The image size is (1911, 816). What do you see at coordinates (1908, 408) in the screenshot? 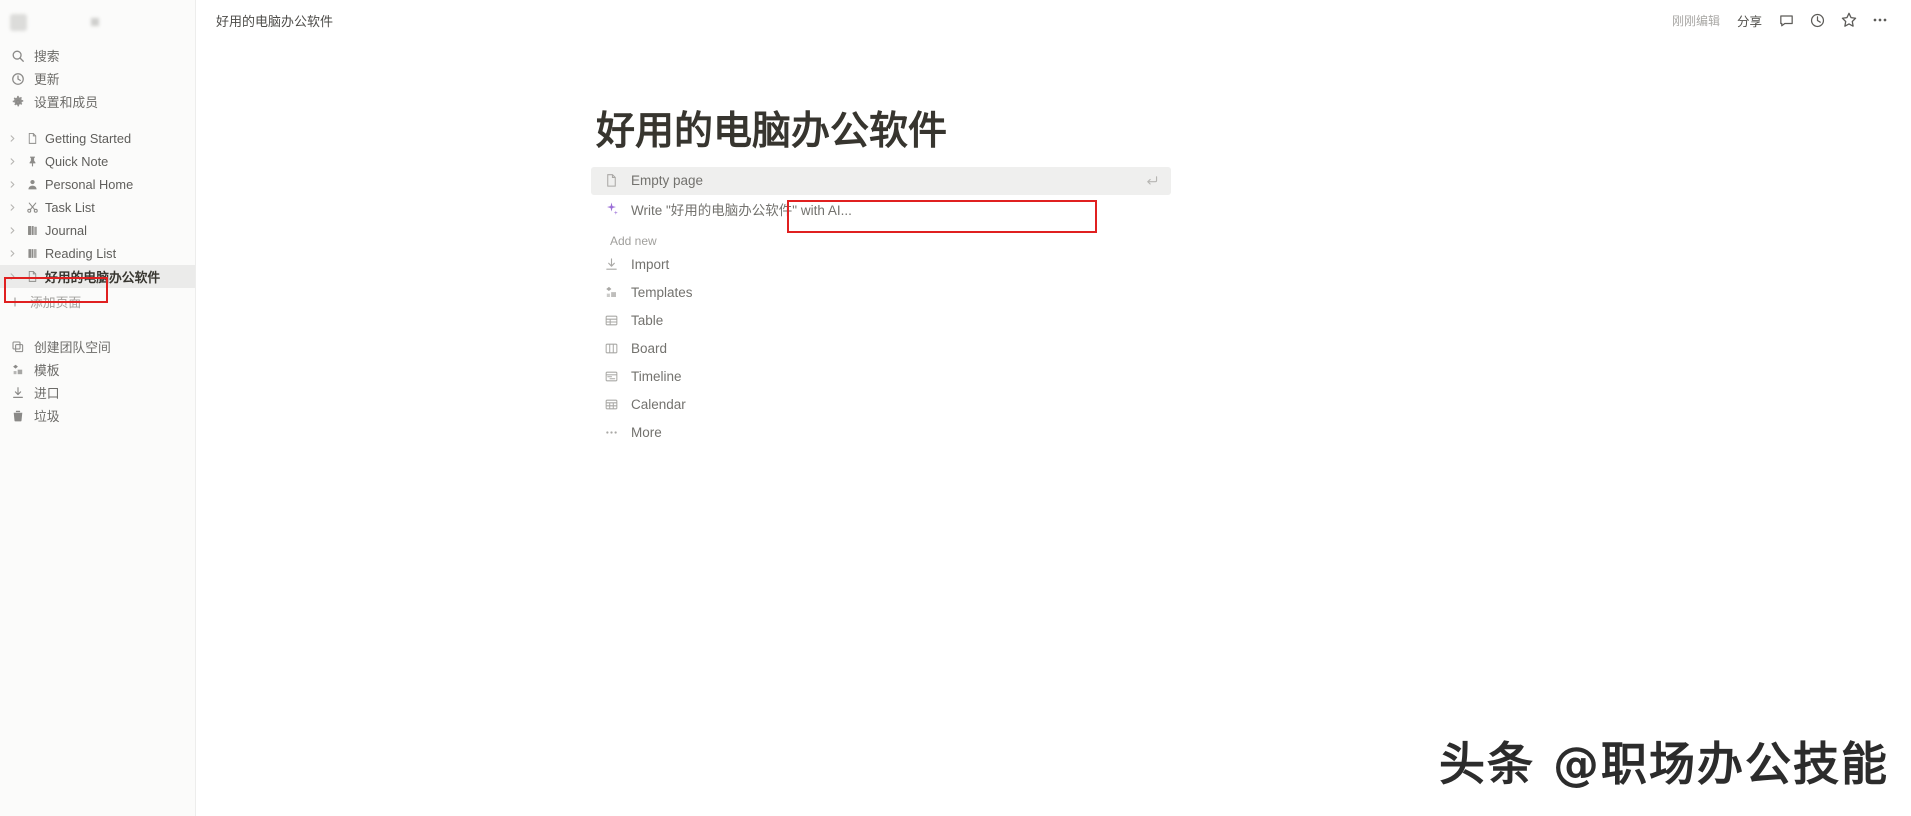
I see `right-edge-strip` at bounding box center [1908, 408].